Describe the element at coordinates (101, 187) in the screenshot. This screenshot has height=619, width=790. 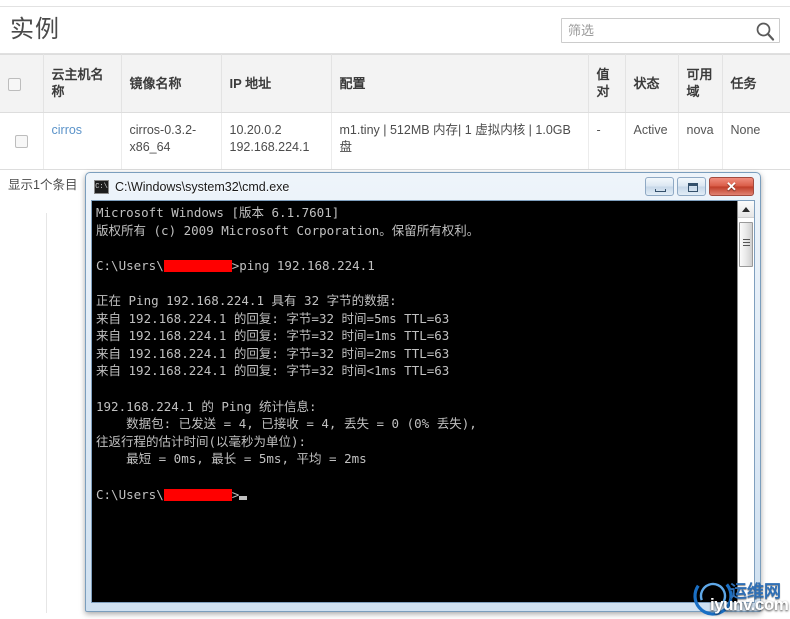
I see `cmd-icon: C:\` at that location.